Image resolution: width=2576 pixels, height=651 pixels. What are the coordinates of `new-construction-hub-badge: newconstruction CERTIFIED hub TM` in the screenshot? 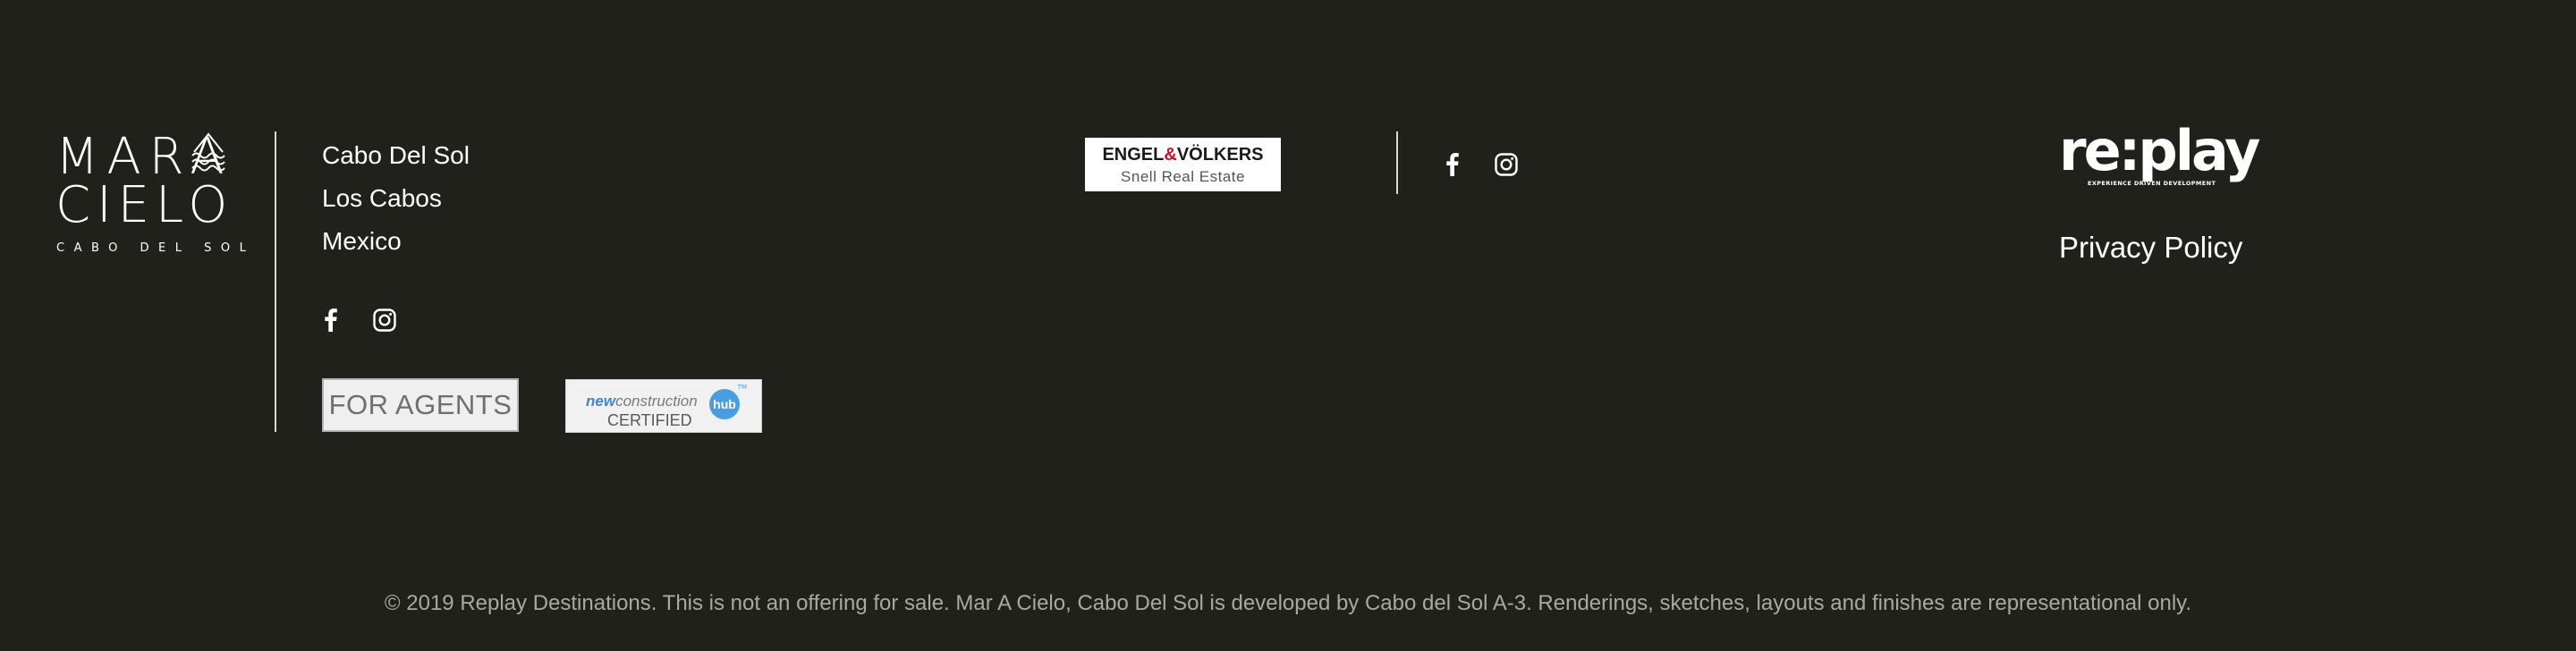 It's located at (663, 406).